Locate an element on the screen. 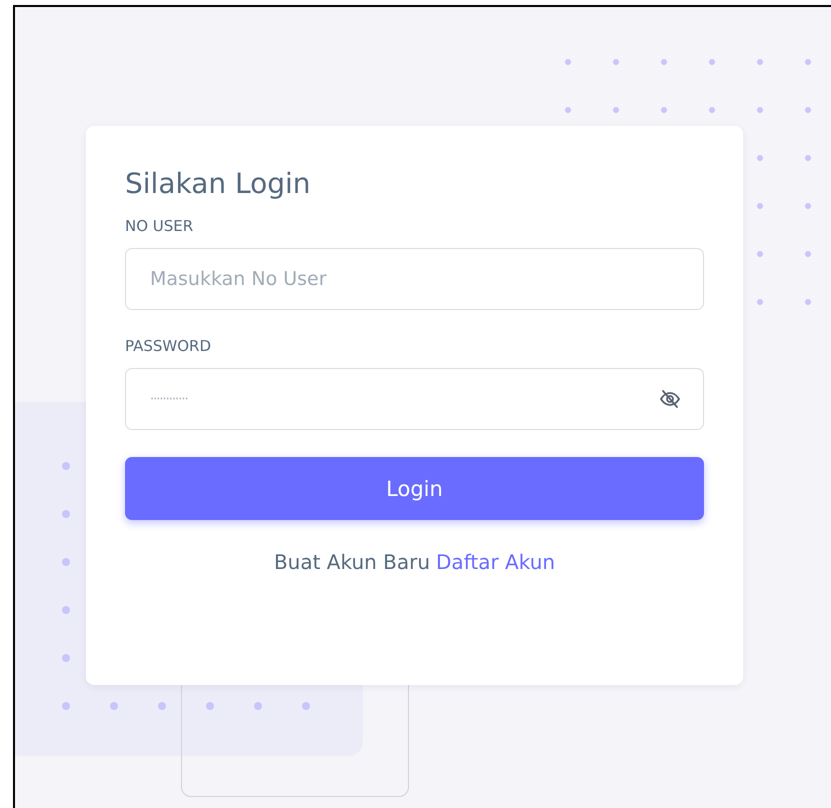 This screenshot has height=808, width=831. field-label: PASSWORD is located at coordinates (168, 346).